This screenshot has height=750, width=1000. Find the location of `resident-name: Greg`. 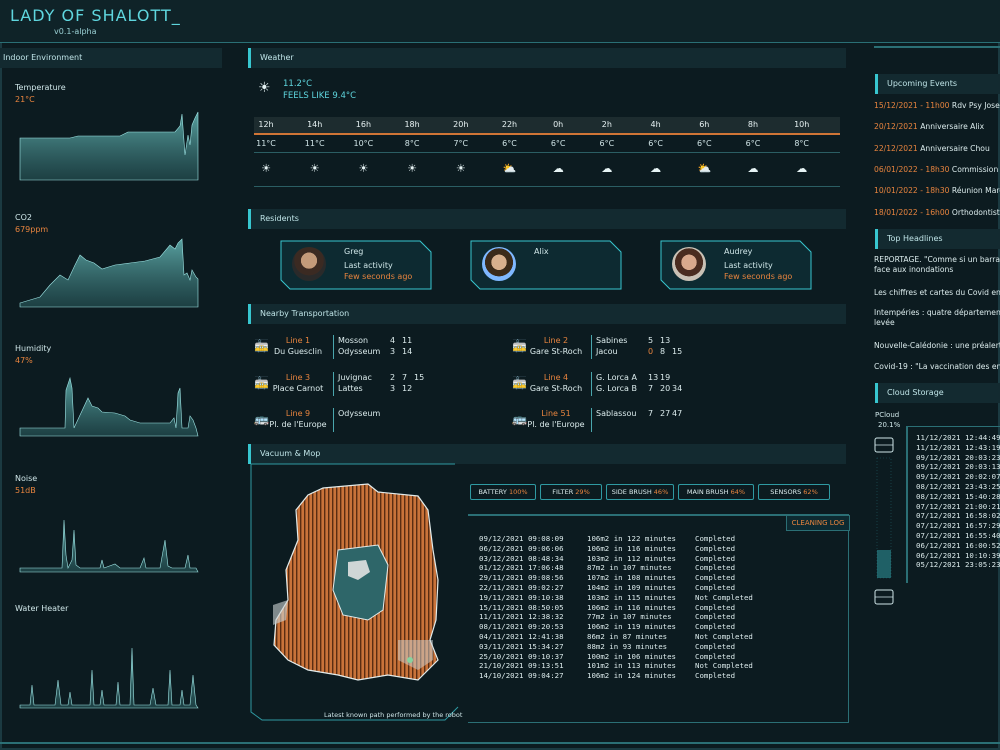

resident-name: Greg is located at coordinates (354, 251).